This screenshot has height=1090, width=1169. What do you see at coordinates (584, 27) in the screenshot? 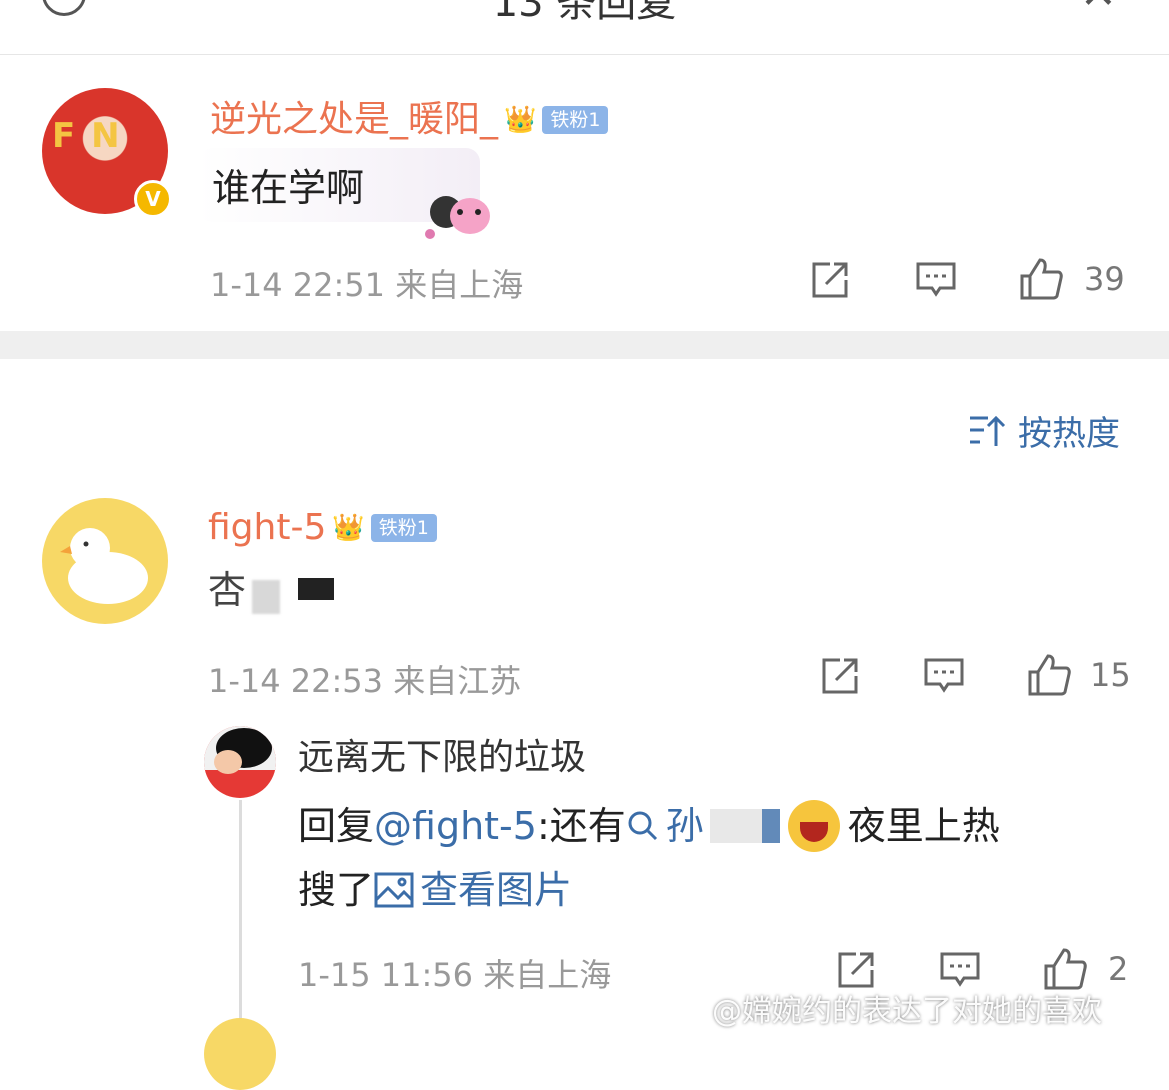
I see `top-bar: 13 条回复 ✕` at bounding box center [584, 27].